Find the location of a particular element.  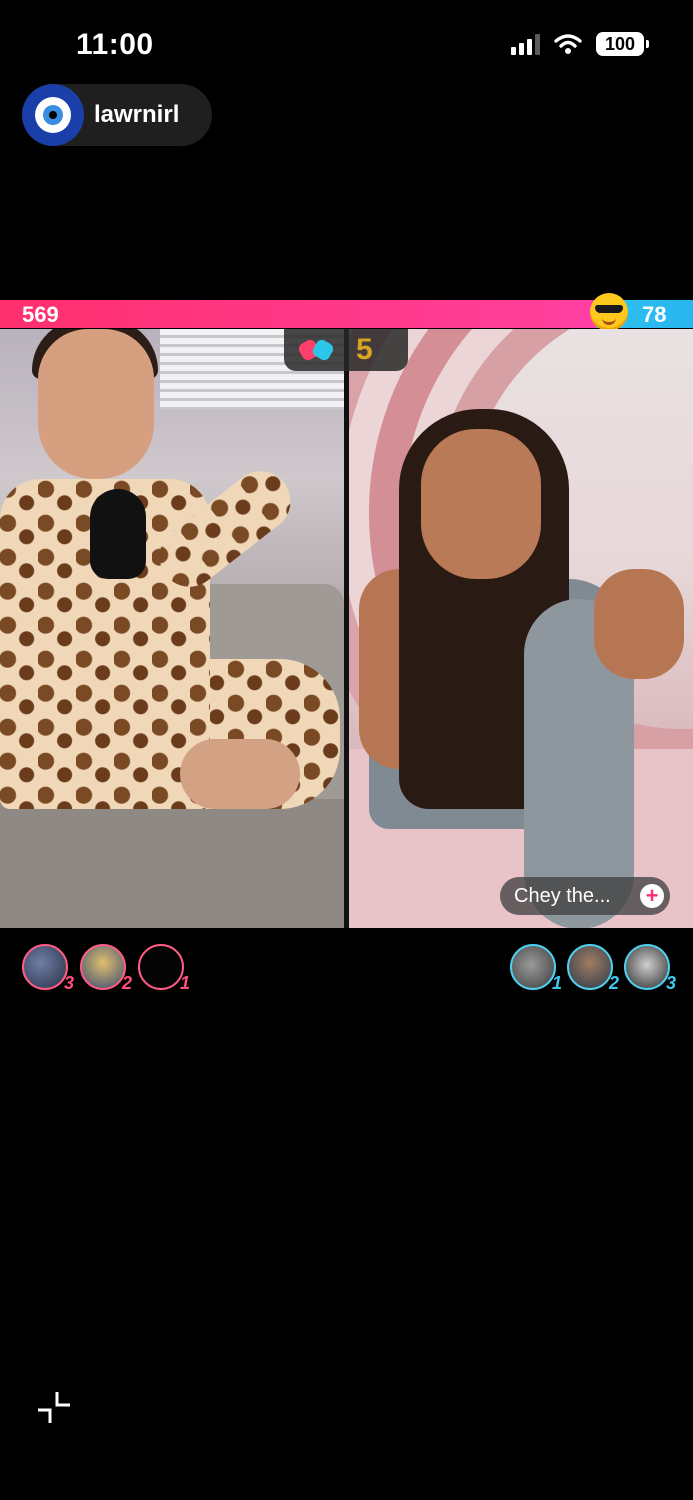

sunglasses-emoji-icon is located at coordinates (609, 312).